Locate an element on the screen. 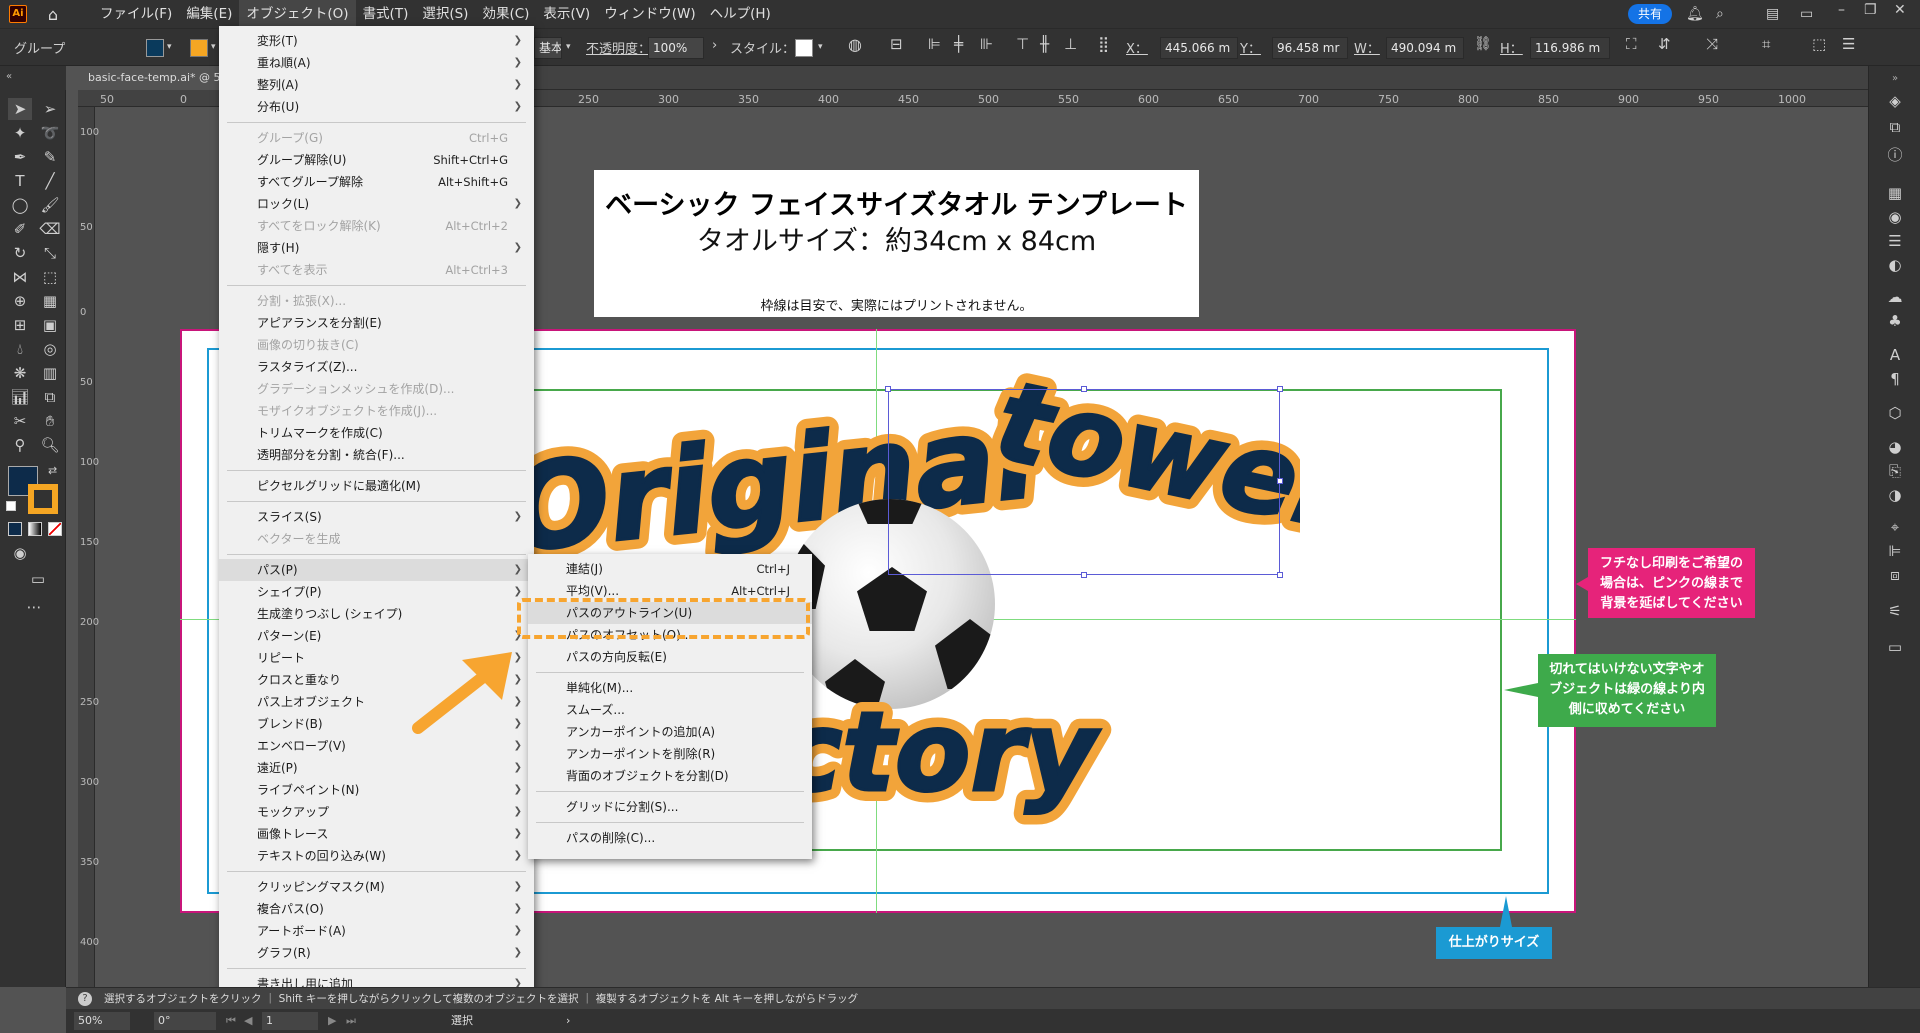 This screenshot has width=1920, height=1033. object-menu-item: 重ね順(A) ❯ is located at coordinates (376, 63).